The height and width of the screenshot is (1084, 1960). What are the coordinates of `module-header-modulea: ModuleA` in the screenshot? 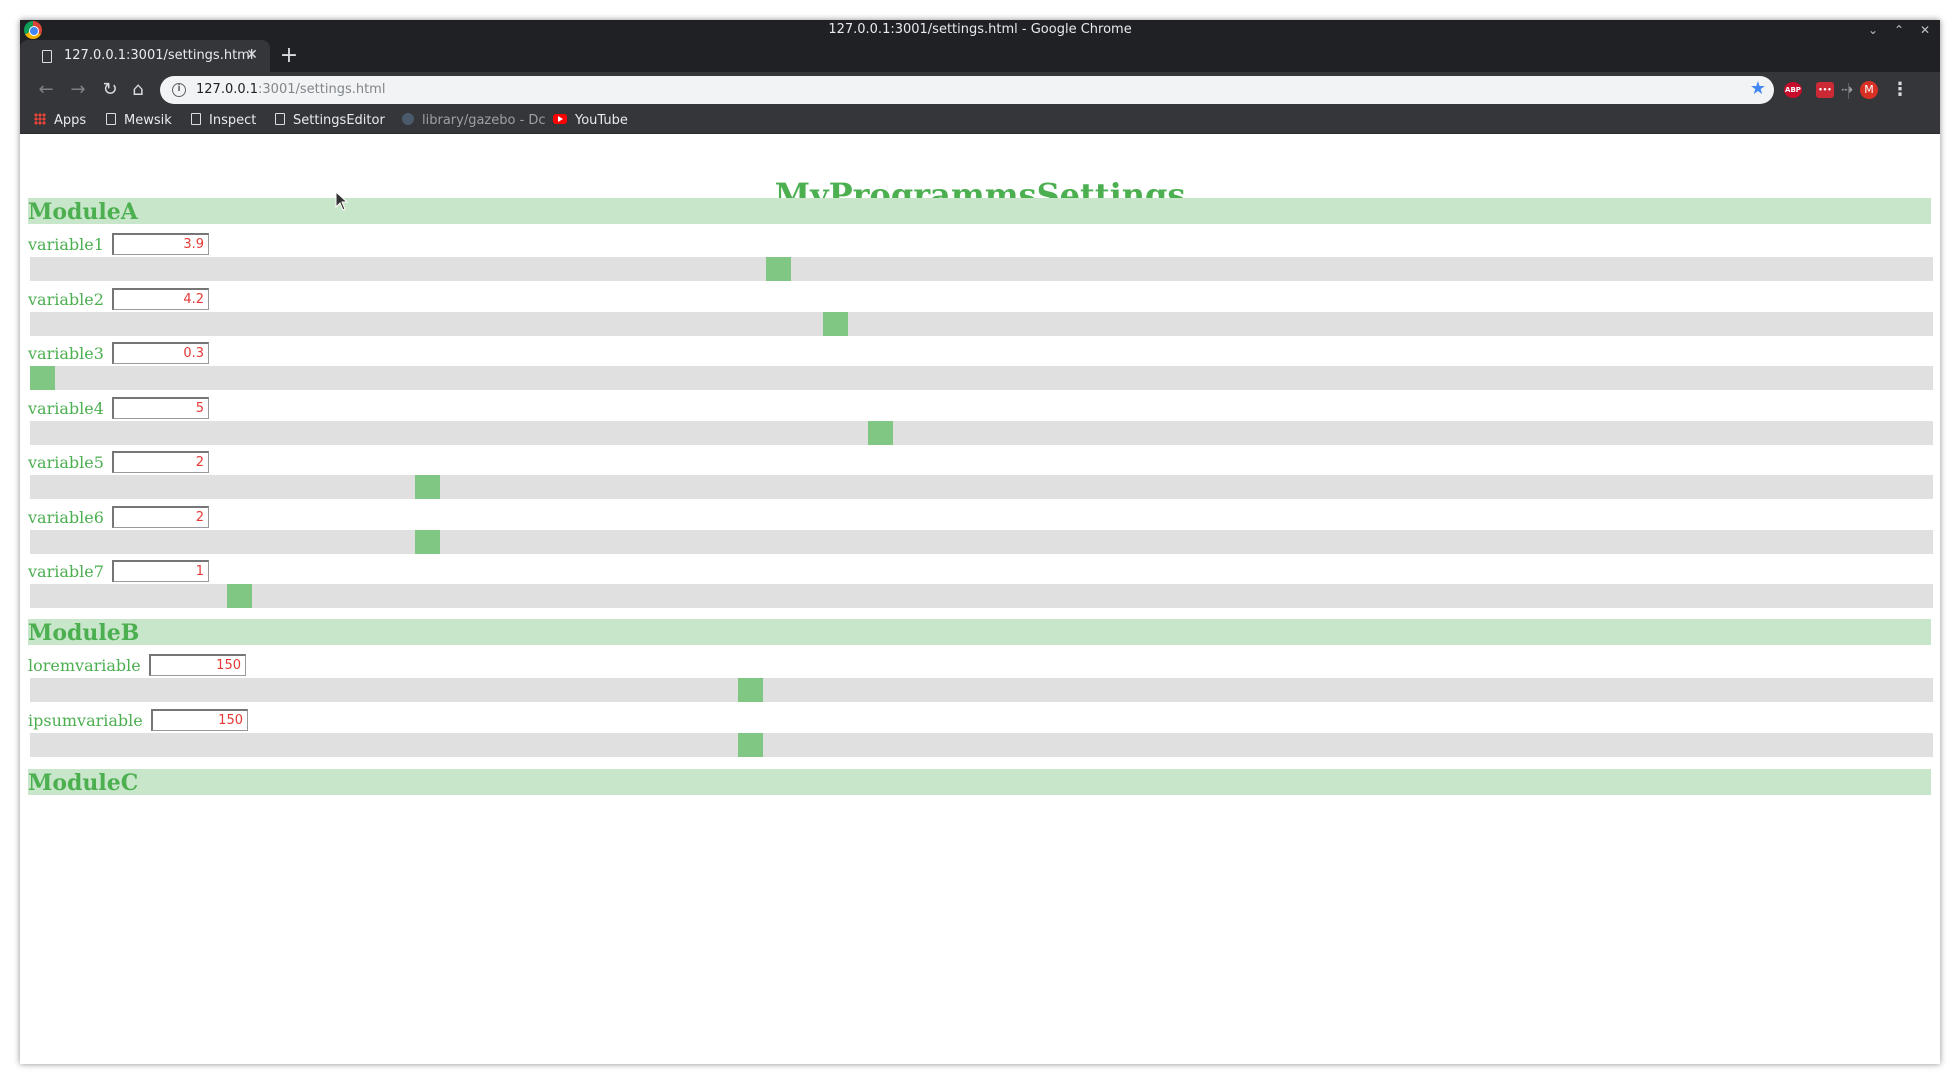 It's located at (979, 211).